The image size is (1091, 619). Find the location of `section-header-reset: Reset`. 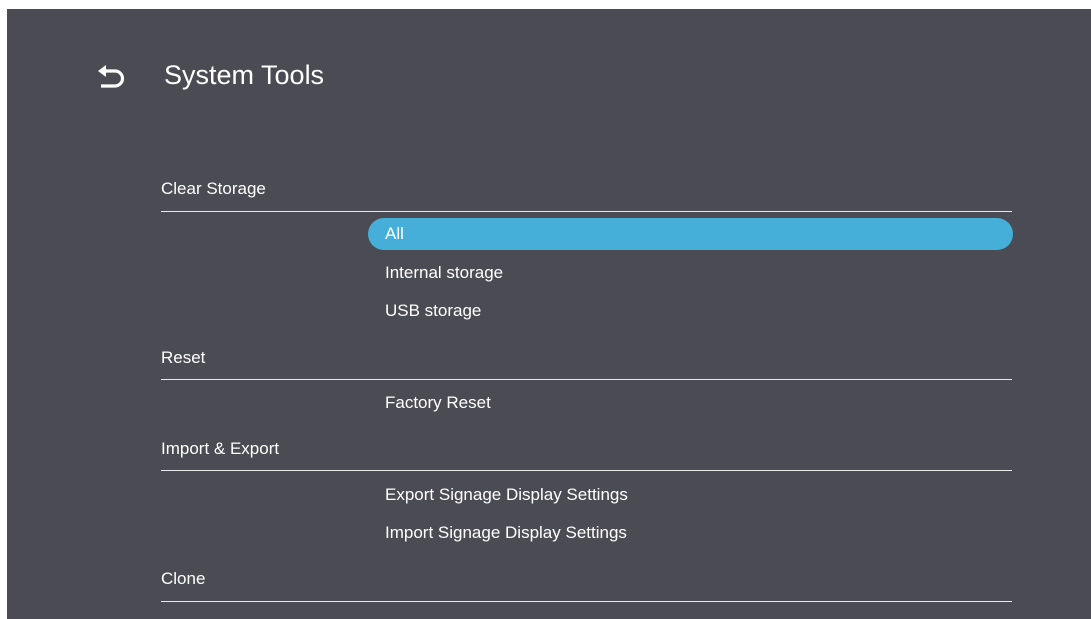

section-header-reset: Reset is located at coordinates (183, 357).